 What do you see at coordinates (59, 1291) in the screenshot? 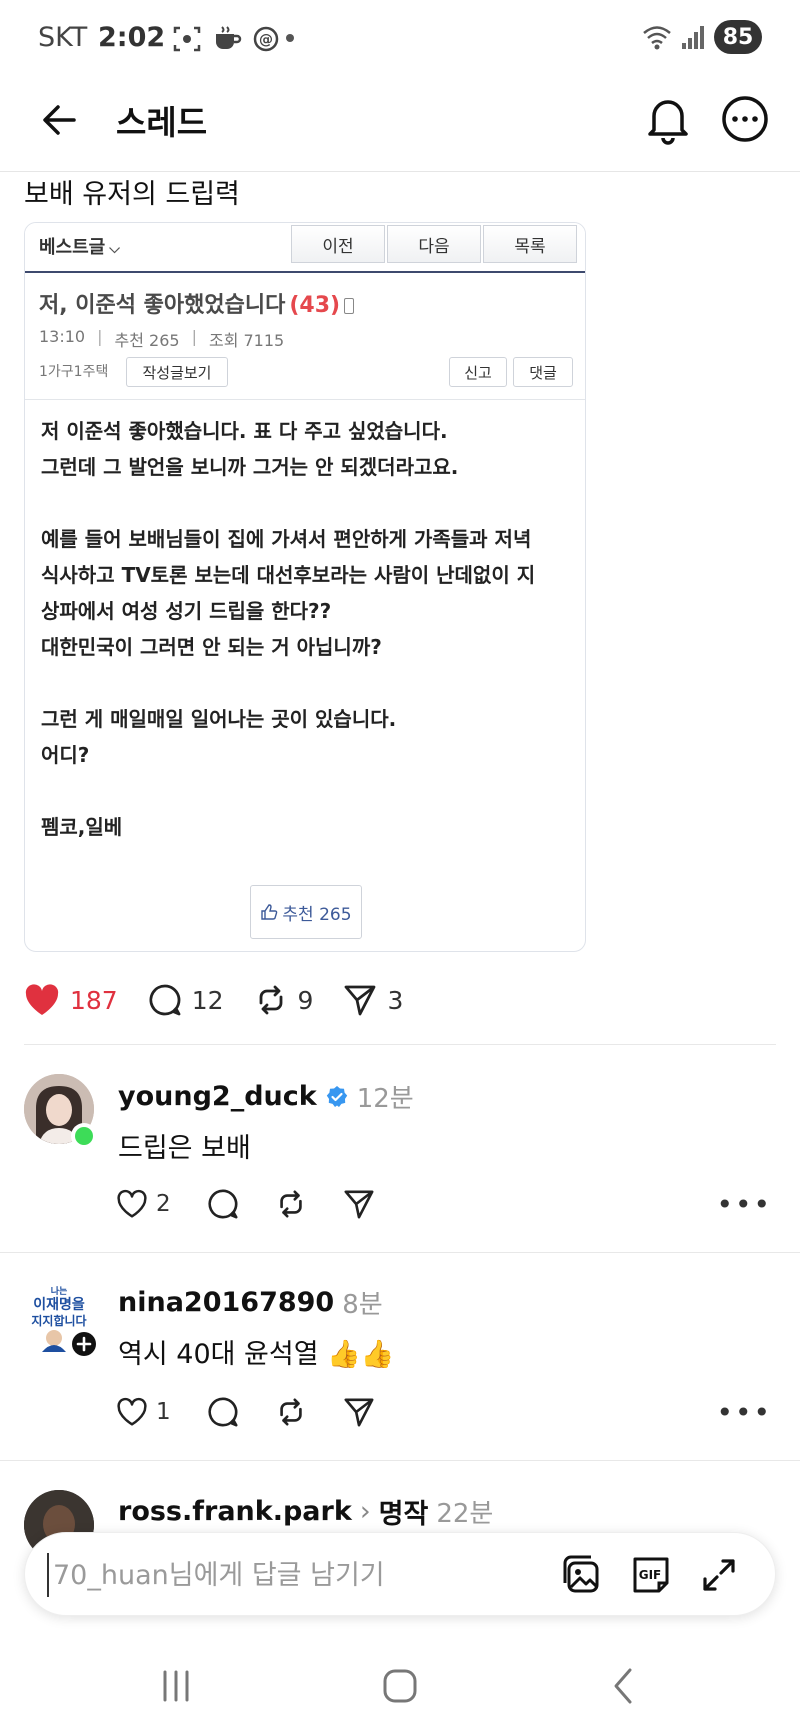
I see `avatar-text-line: 나는` at bounding box center [59, 1291].